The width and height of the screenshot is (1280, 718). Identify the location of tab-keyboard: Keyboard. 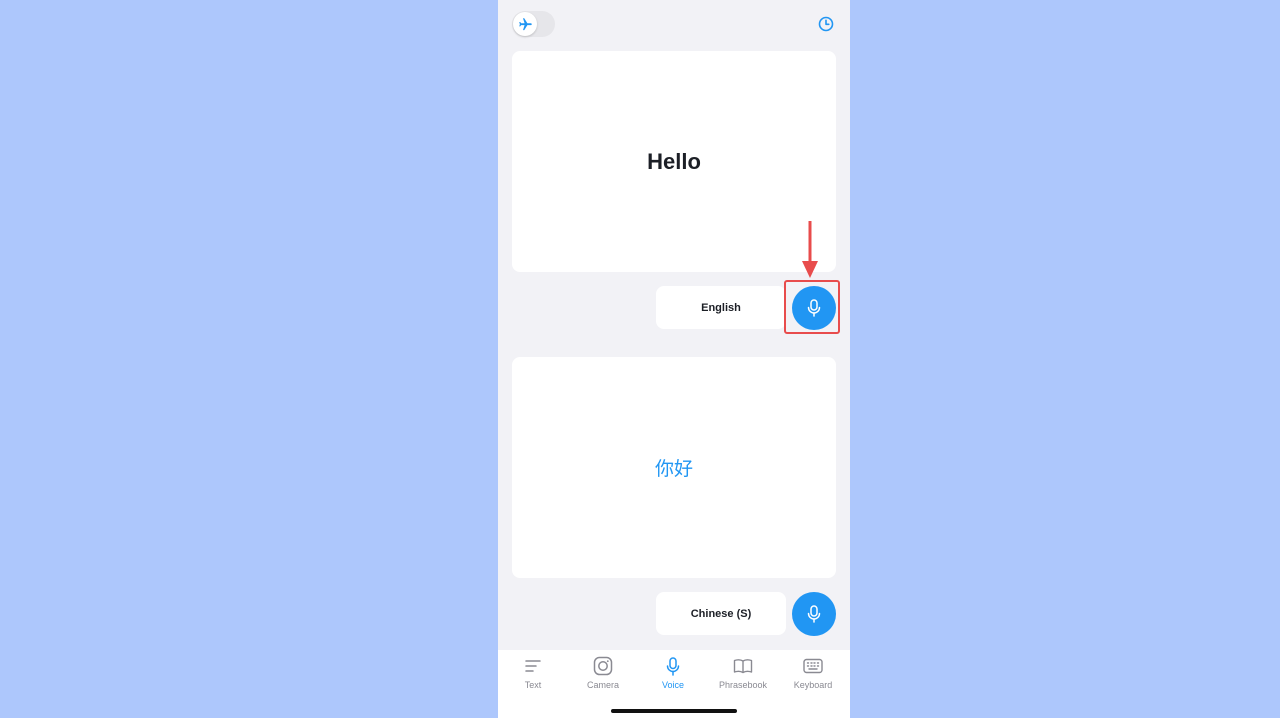
(813, 676).